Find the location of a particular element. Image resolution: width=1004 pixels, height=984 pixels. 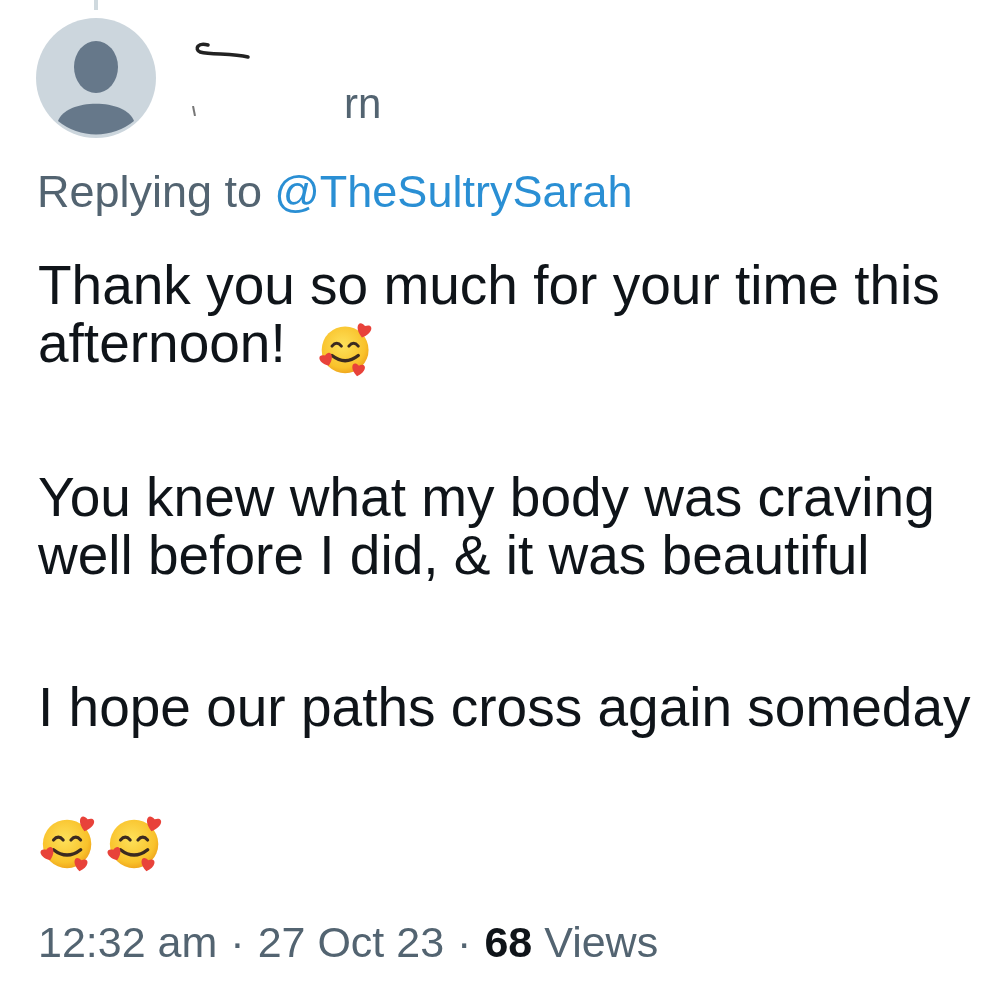

tweet-text: I hope our paths cross again someday is located at coordinates (504, 707).